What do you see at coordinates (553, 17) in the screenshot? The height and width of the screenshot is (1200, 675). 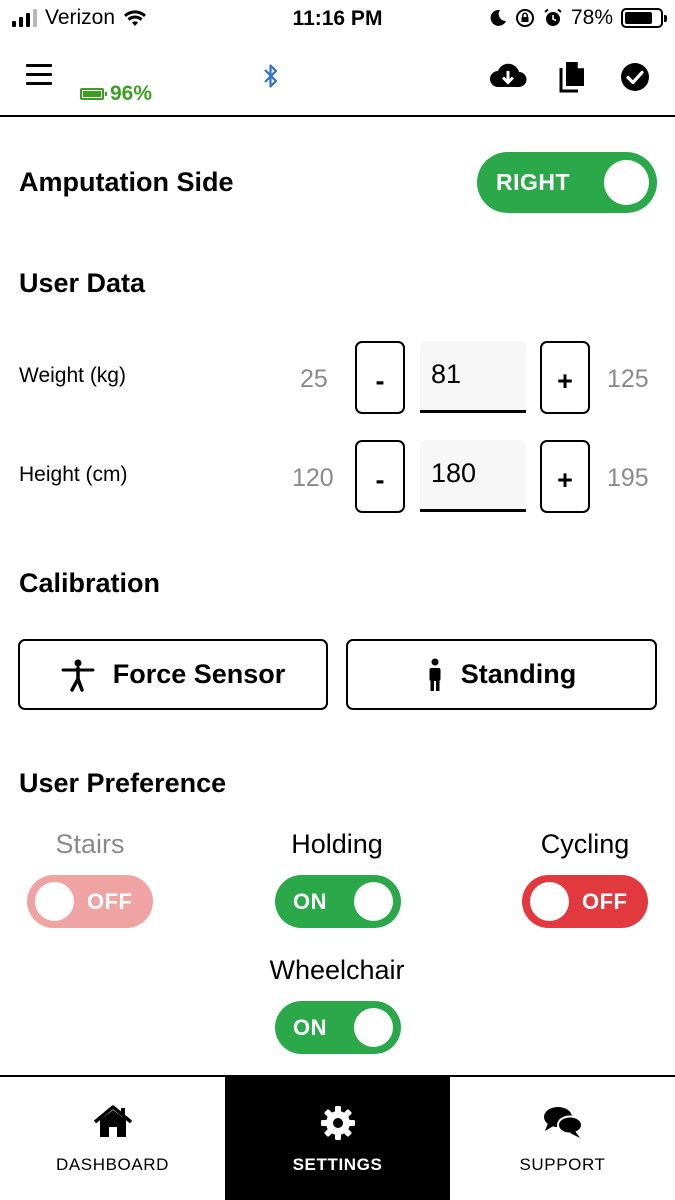 I see `alarm-icon` at bounding box center [553, 17].